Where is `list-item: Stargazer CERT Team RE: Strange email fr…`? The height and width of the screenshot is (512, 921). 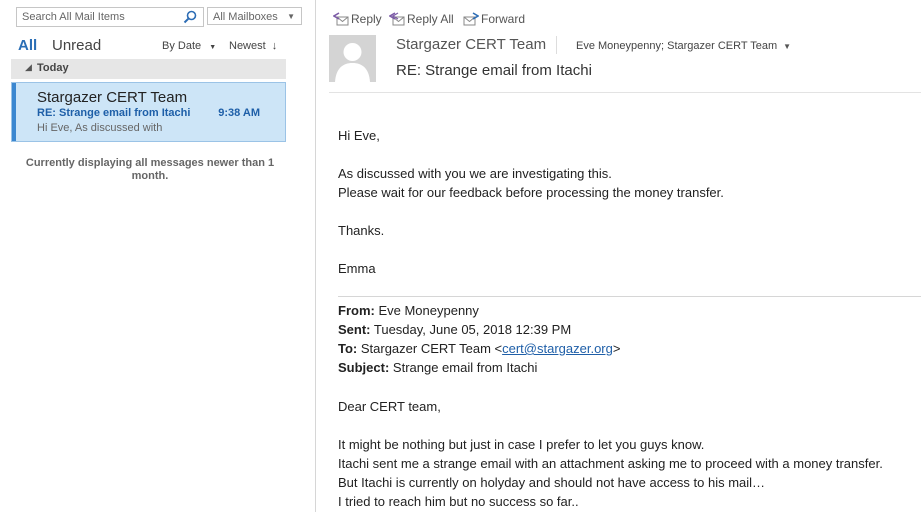
list-item: Stargazer CERT Team RE: Strange email fr… is located at coordinates (148, 112).